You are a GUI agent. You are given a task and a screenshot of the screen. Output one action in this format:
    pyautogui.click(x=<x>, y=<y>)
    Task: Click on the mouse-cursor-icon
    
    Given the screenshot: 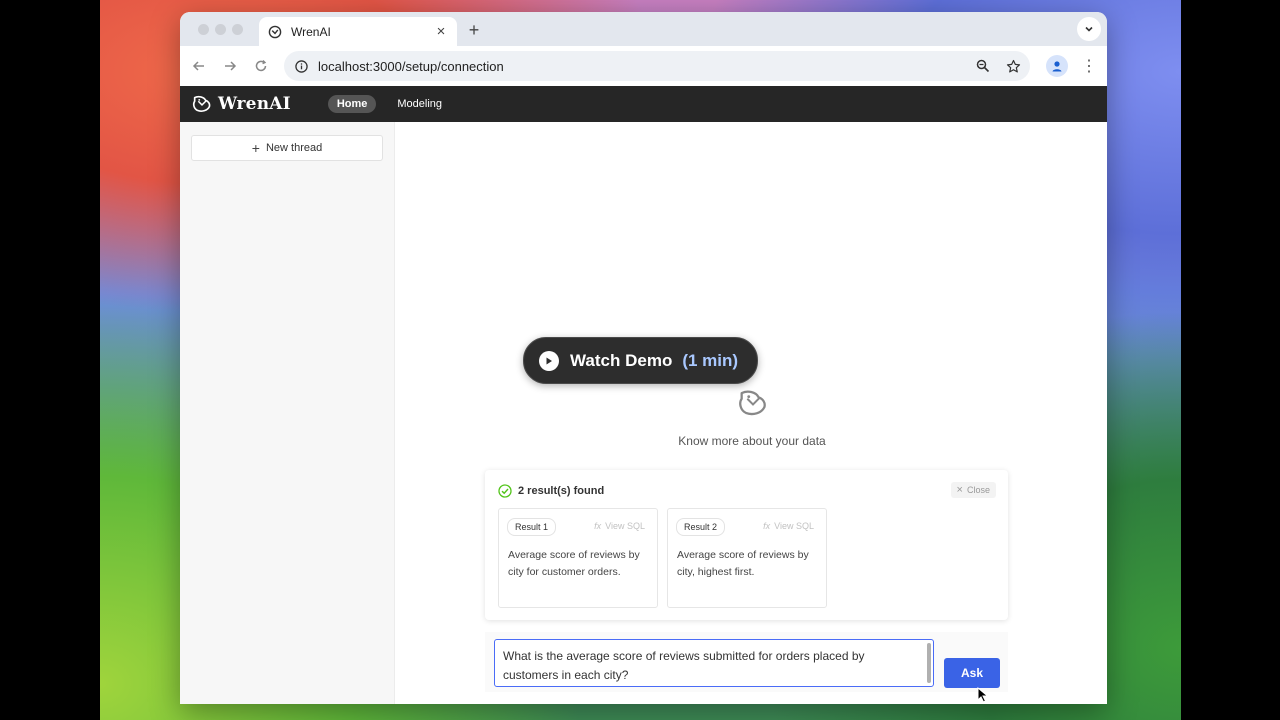 What is the action you would take?
    pyautogui.click(x=983, y=695)
    